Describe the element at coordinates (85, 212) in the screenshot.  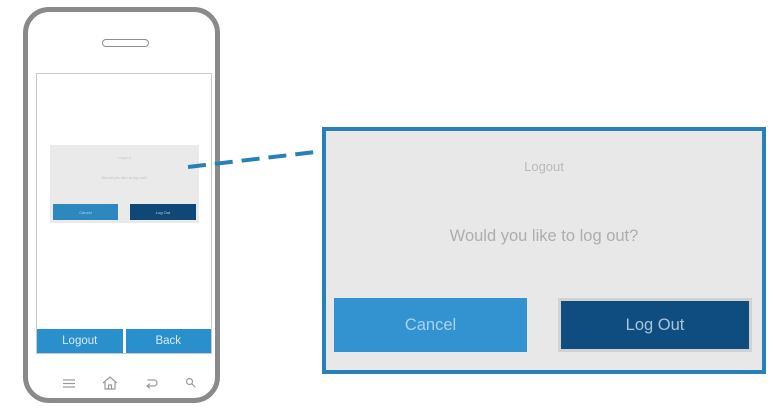
I see `mini-cancel-button: Cancel` at that location.